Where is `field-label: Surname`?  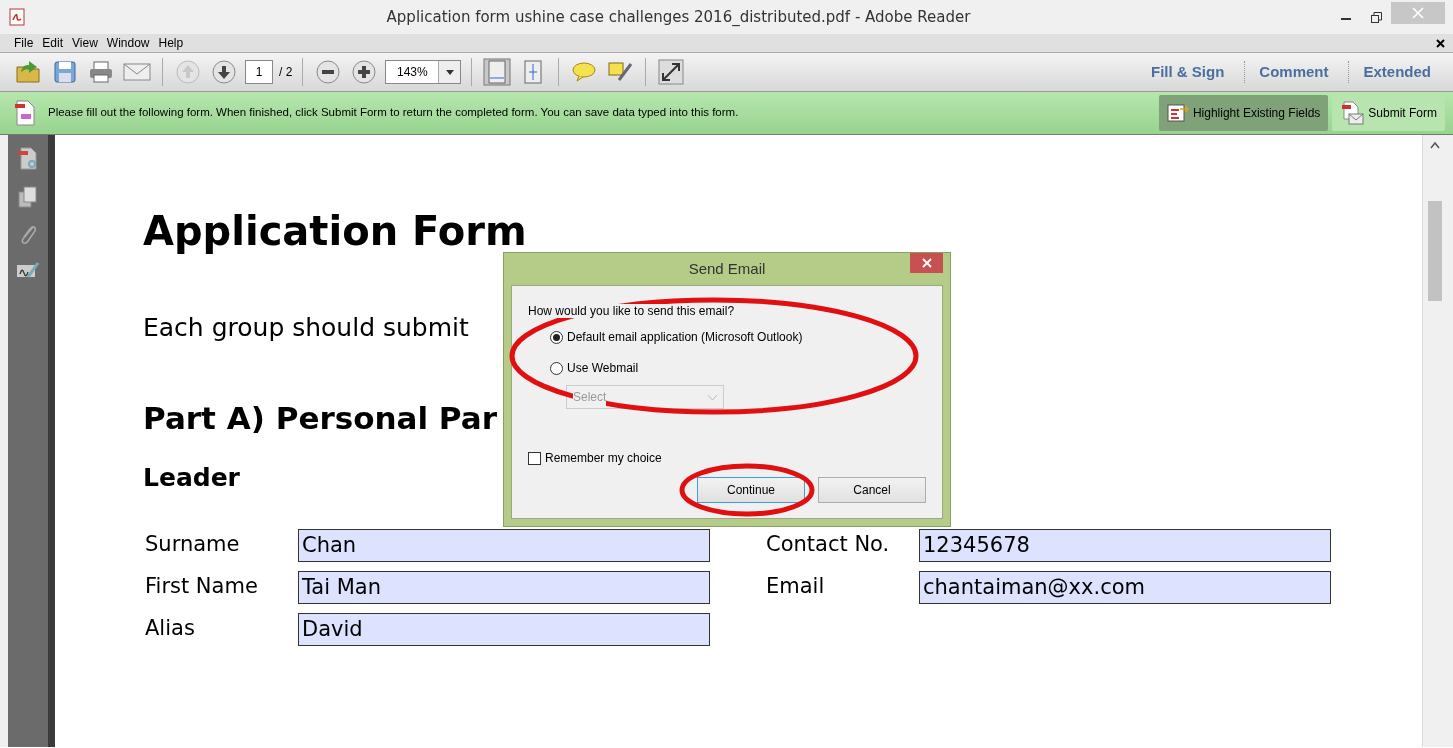 field-label: Surname is located at coordinates (192, 545).